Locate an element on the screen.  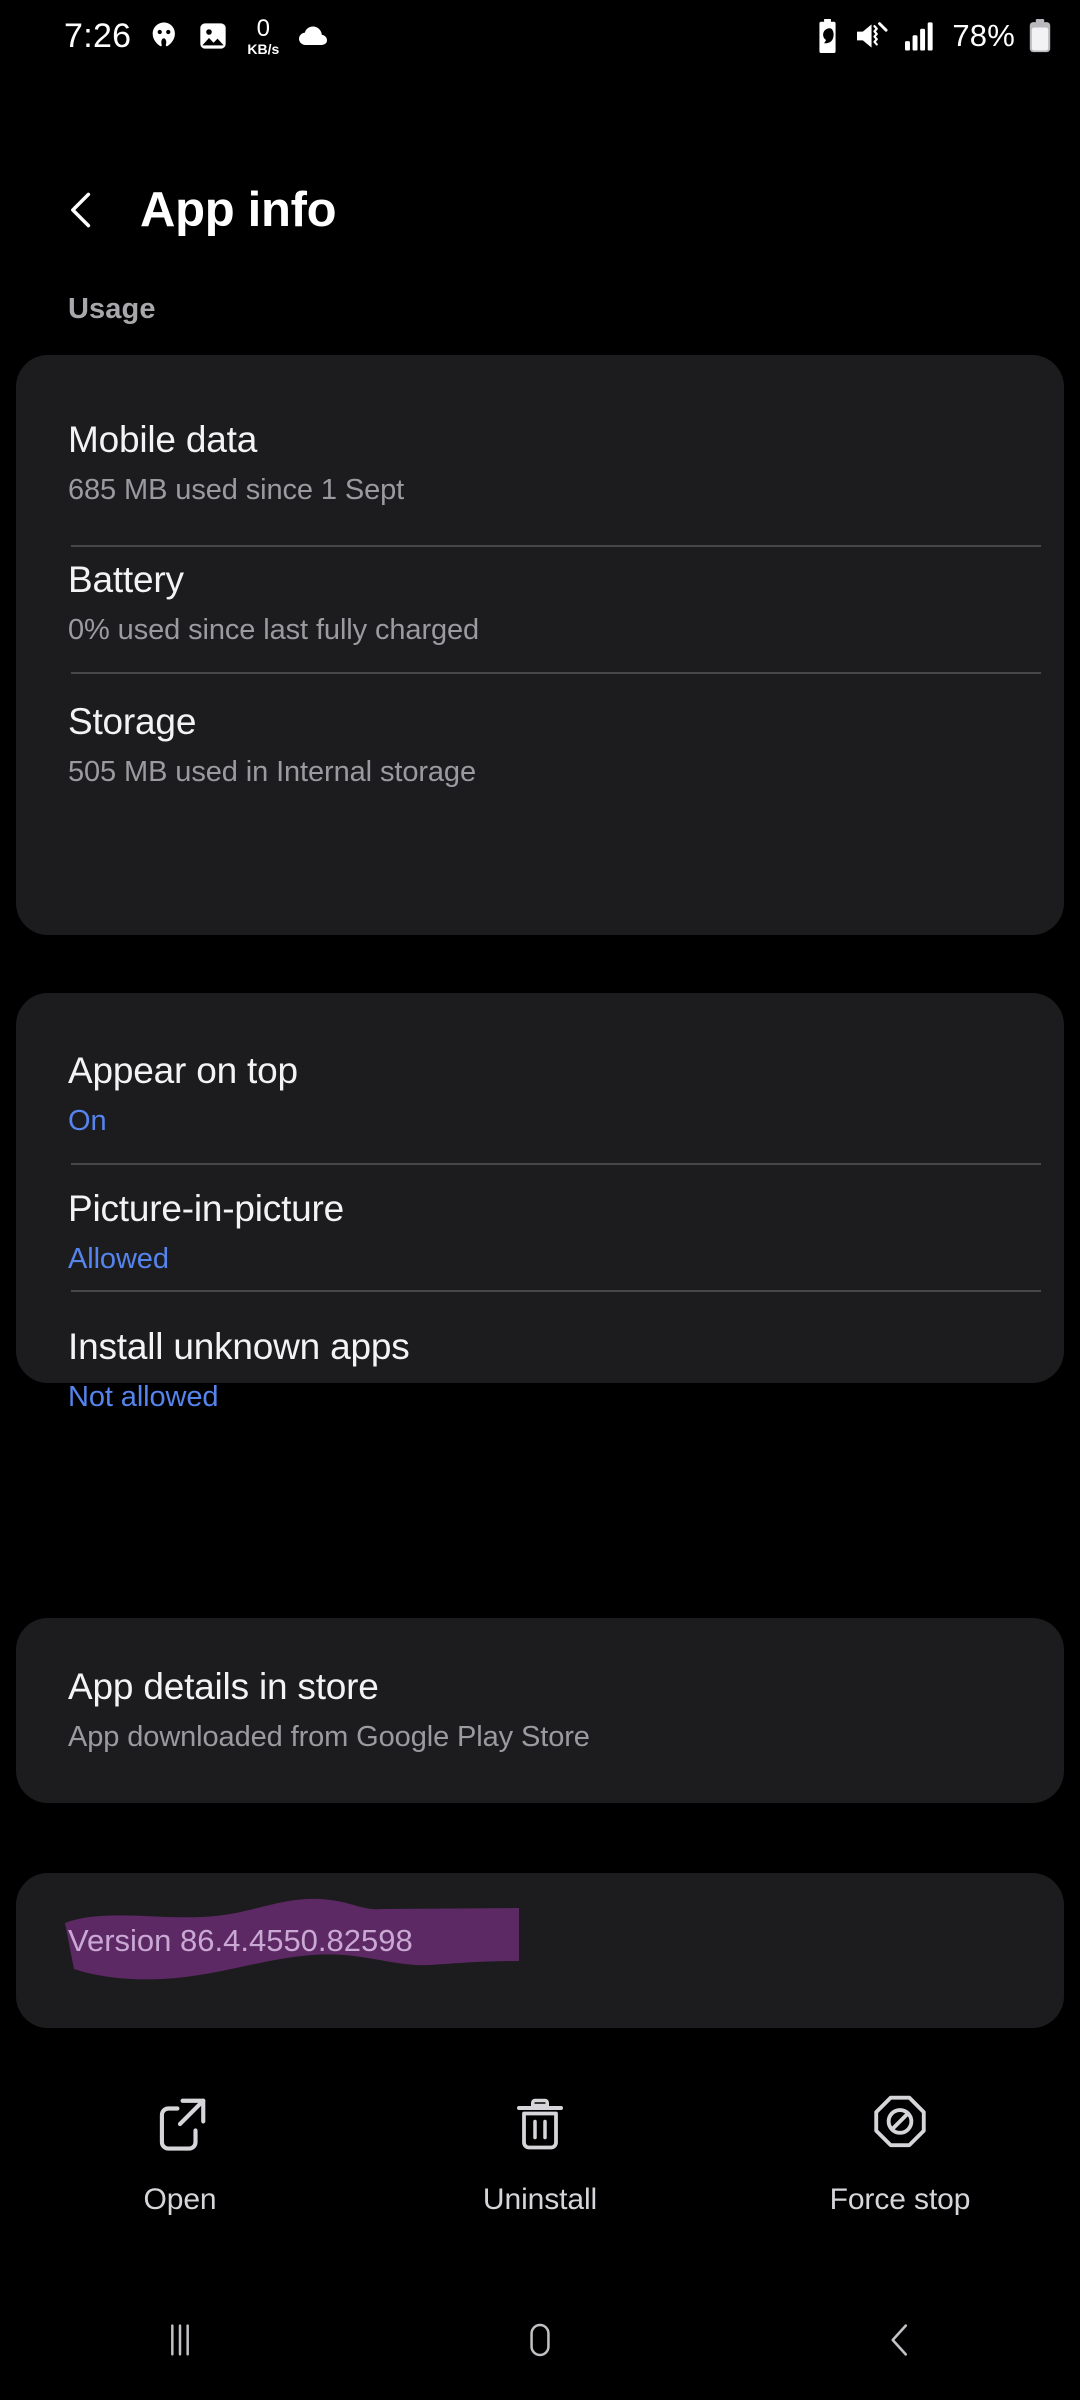
trash-icon is located at coordinates (540, 2124).